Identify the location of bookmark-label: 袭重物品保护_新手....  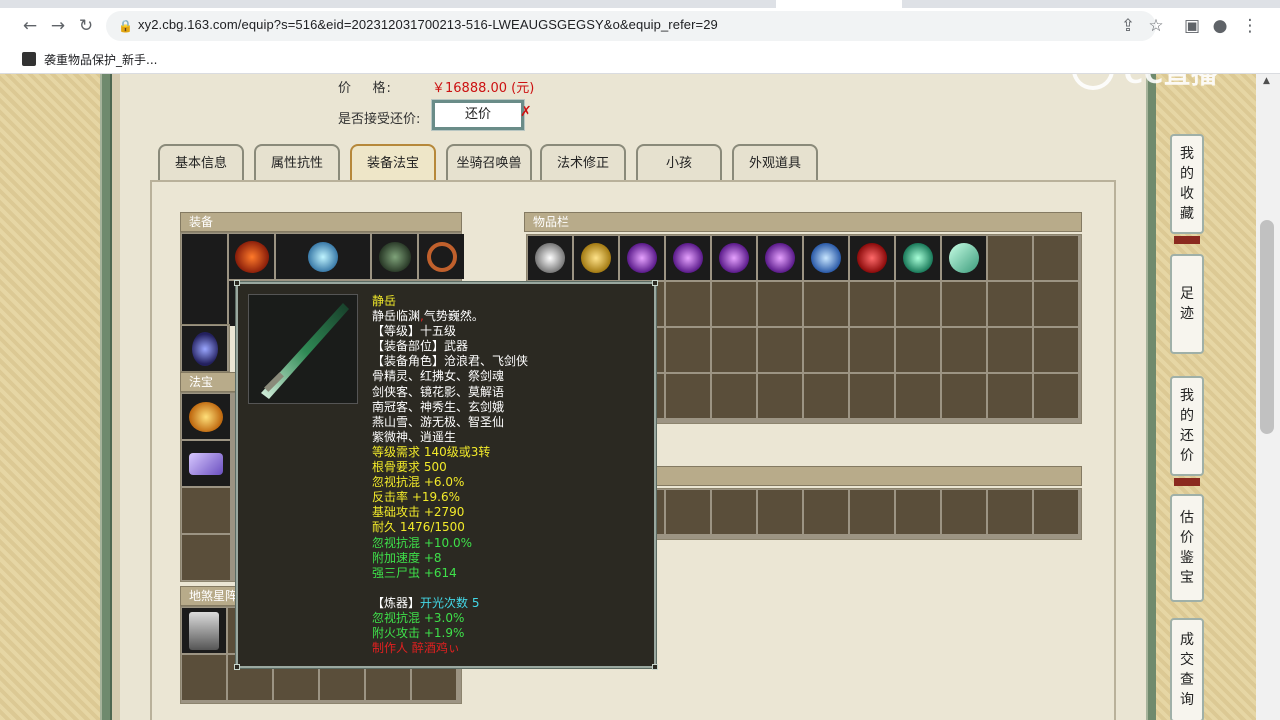
(101, 59).